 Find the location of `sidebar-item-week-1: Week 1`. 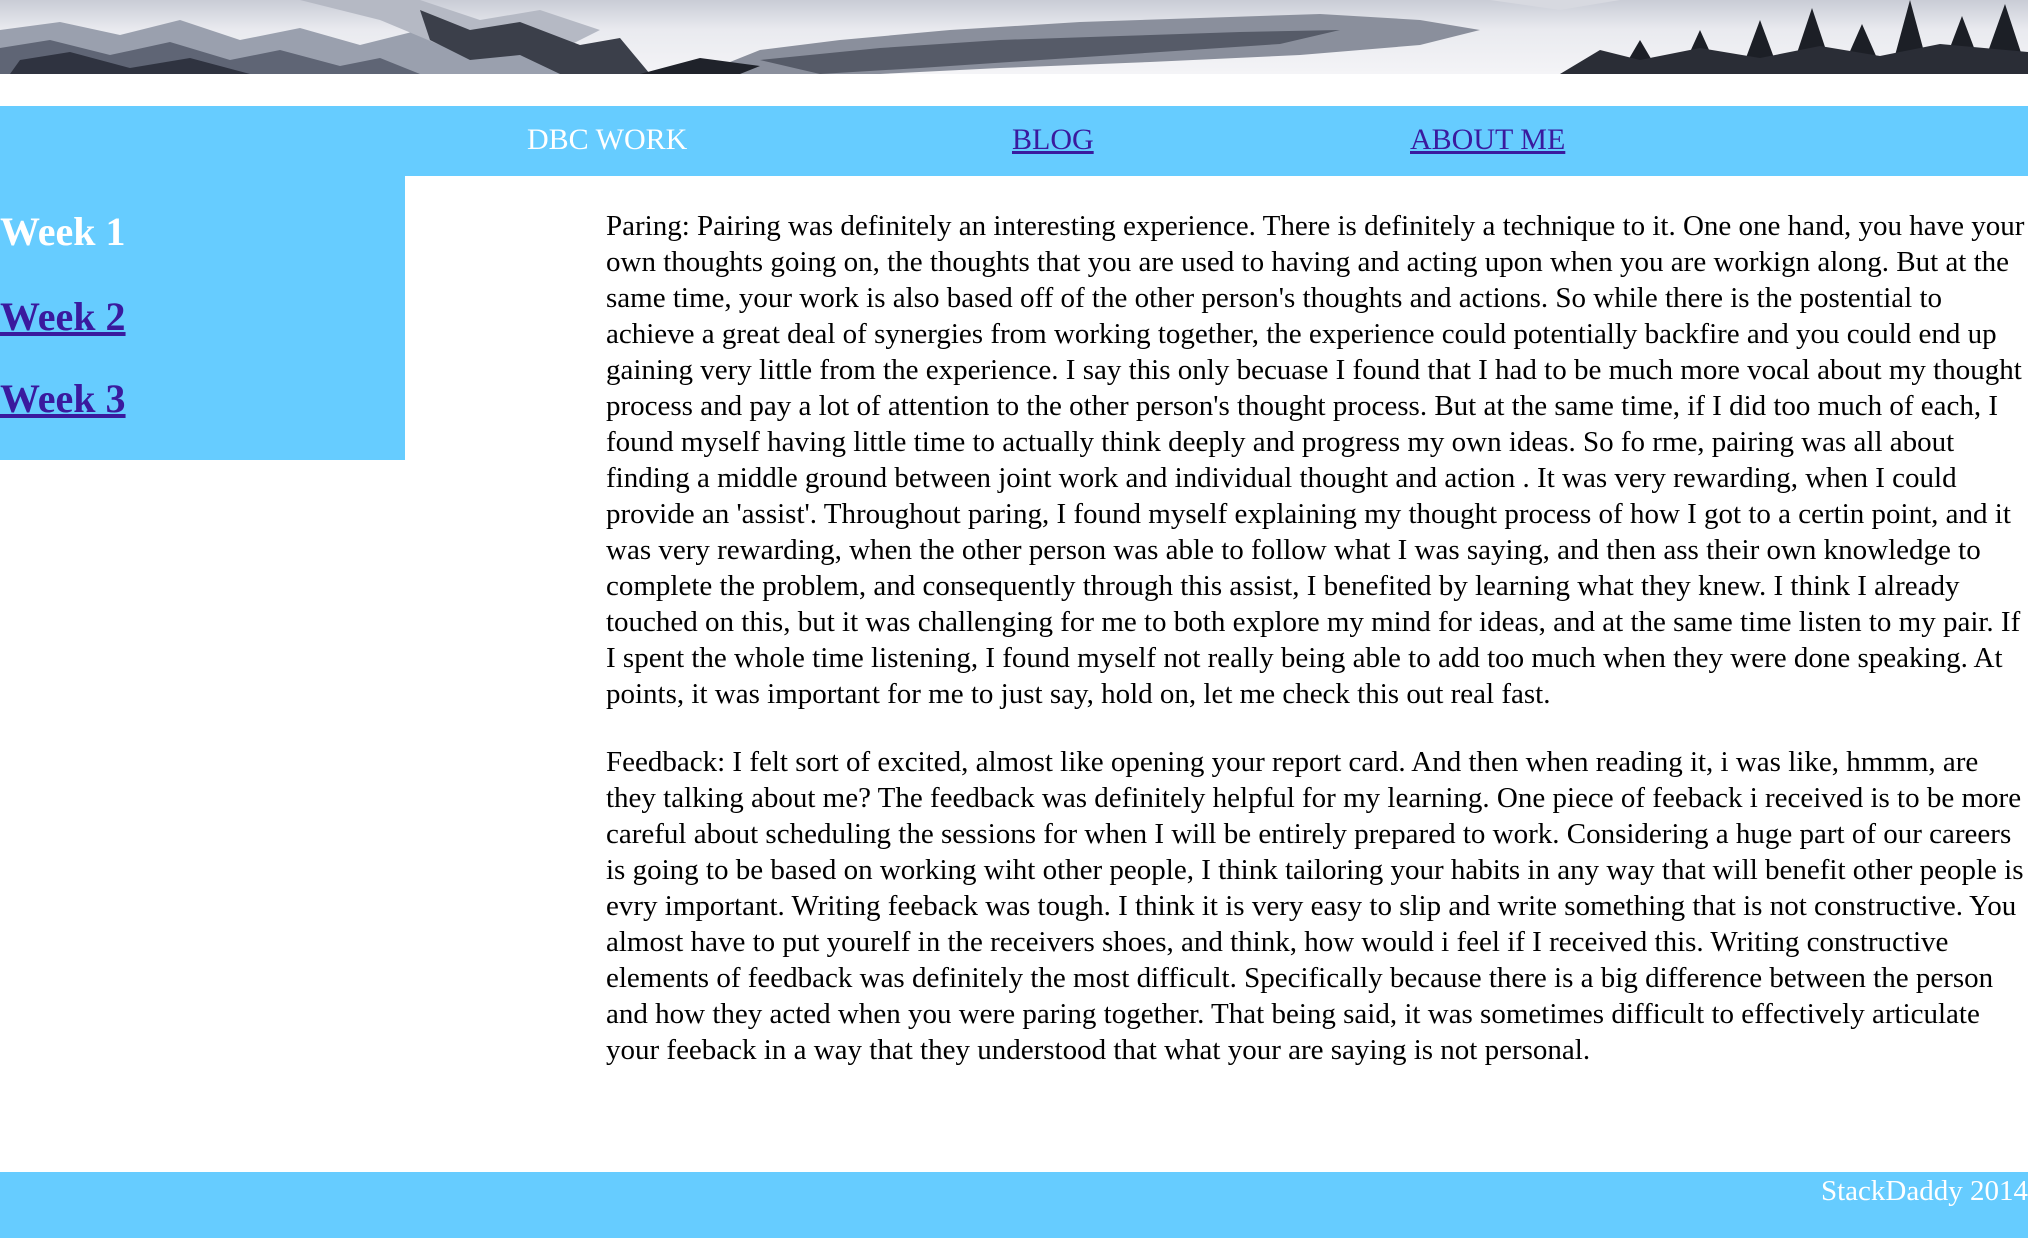

sidebar-item-week-1: Week 1 is located at coordinates (63, 231).